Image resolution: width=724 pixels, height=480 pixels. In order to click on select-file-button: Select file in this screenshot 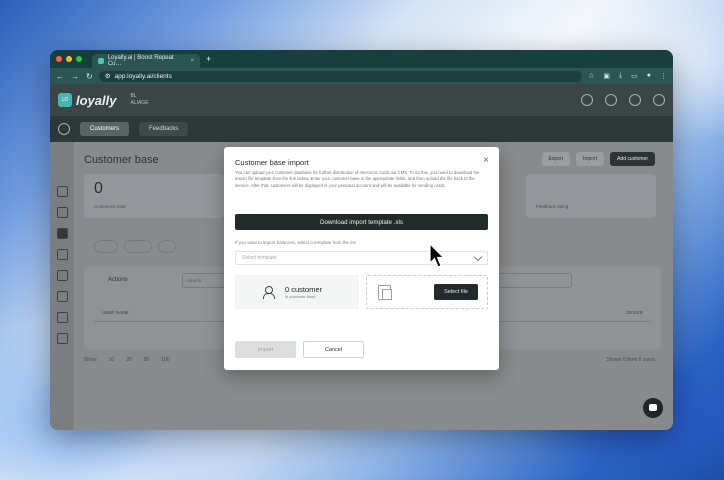, I will do `click(456, 292)`.